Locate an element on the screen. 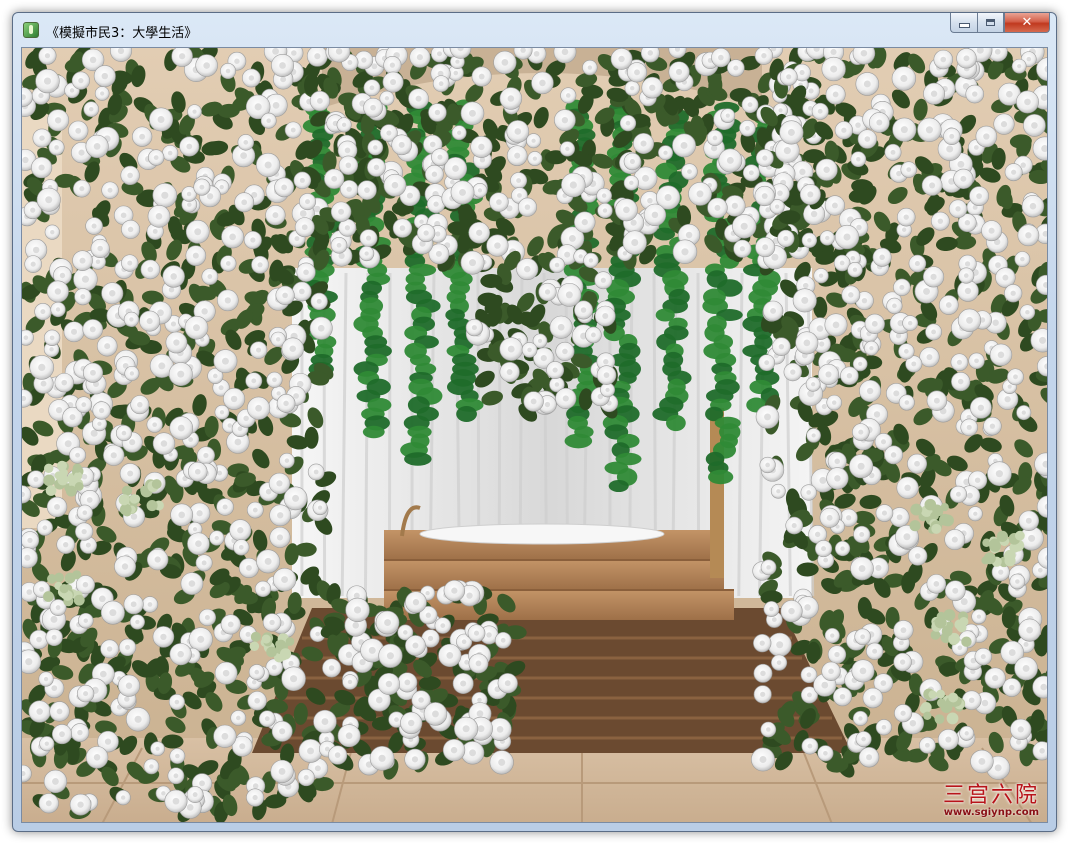  title-bar: 《模擬市民3：大學生活》 ✕ is located at coordinates (534, 30).